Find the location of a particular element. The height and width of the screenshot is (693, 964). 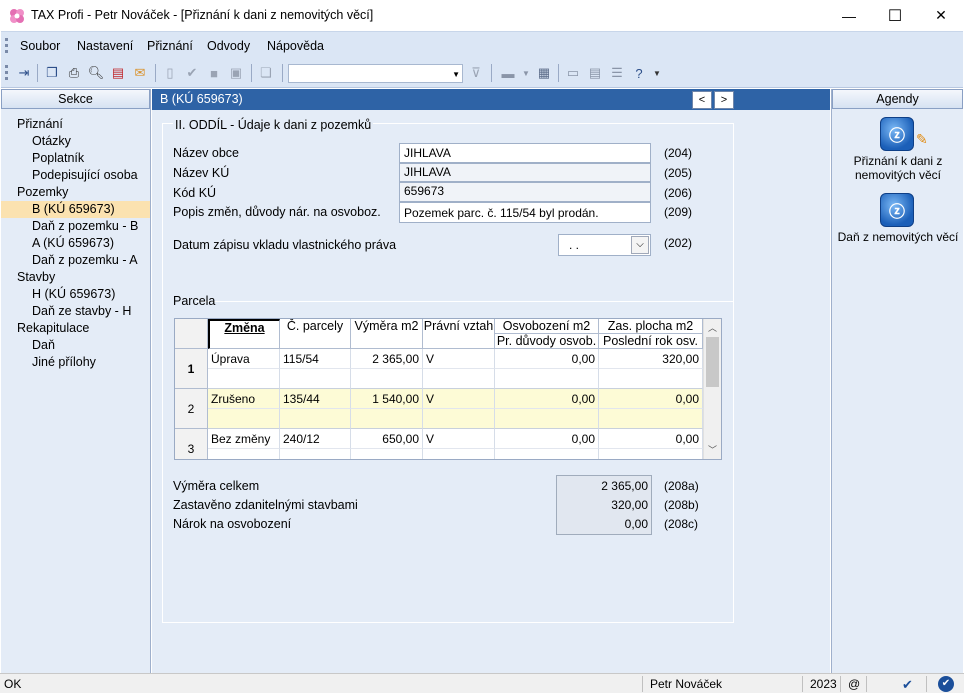

folder-dropdown-icon: ▼ is located at coordinates (526, 73).